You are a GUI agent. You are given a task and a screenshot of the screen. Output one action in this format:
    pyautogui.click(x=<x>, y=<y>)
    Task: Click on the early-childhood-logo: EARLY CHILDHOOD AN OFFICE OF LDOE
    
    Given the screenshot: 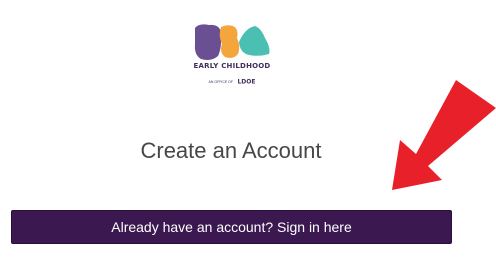 What is the action you would take?
    pyautogui.click(x=232, y=53)
    